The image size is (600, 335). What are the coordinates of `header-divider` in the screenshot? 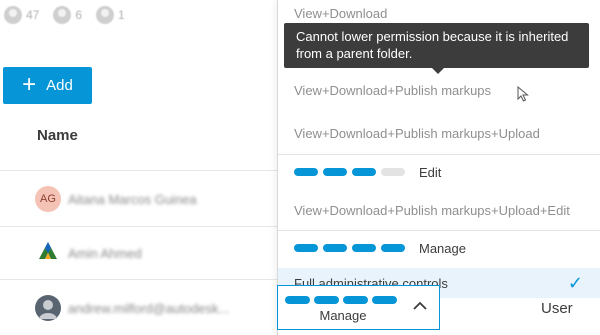 It's located at (139, 170).